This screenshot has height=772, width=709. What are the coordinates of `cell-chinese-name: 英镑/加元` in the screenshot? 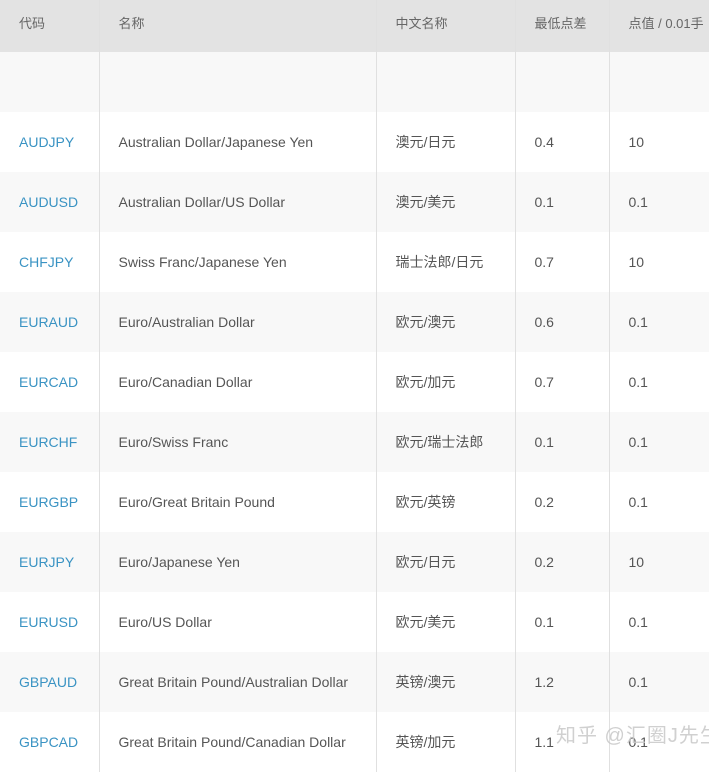 It's located at (446, 742).